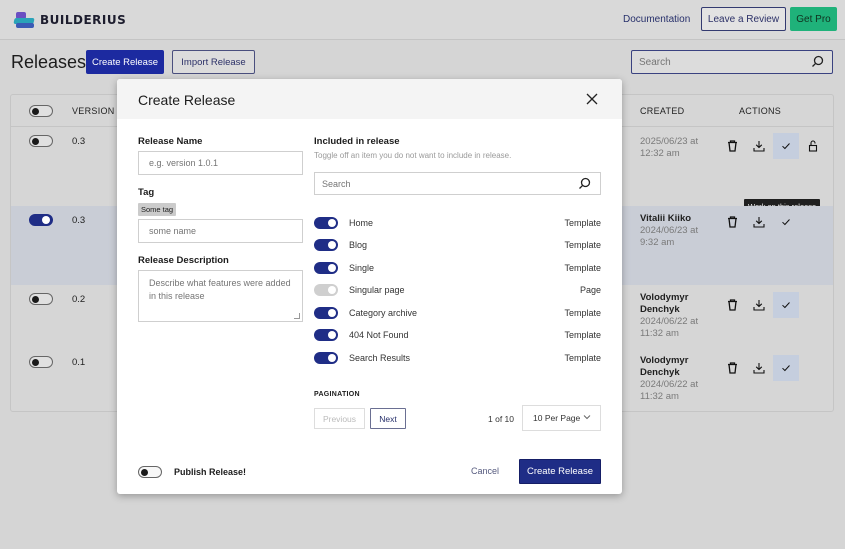 This screenshot has width=845, height=549. I want to click on unlock-icon, so click(813, 146).